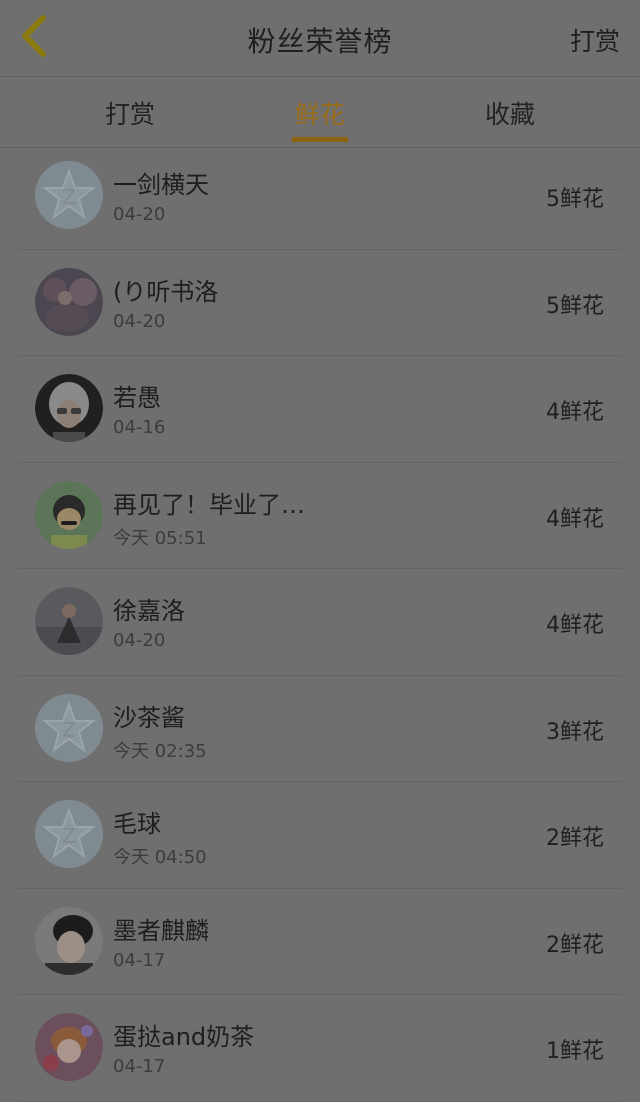 The image size is (640, 1102). Describe the element at coordinates (149, 717) in the screenshot. I see `fan-name: 沙茶酱` at that location.